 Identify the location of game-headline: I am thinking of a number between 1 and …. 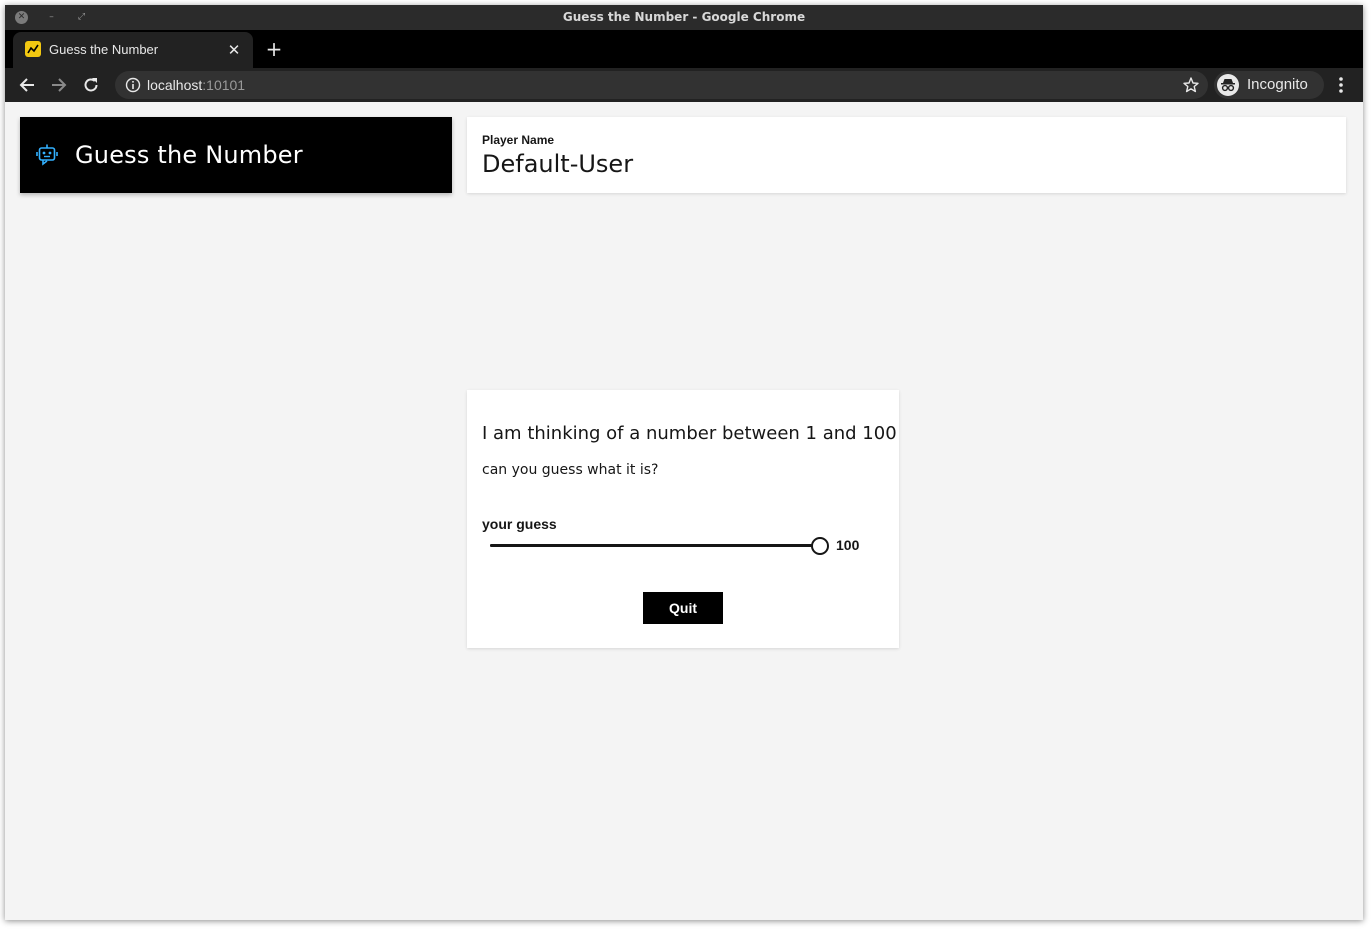
(689, 433).